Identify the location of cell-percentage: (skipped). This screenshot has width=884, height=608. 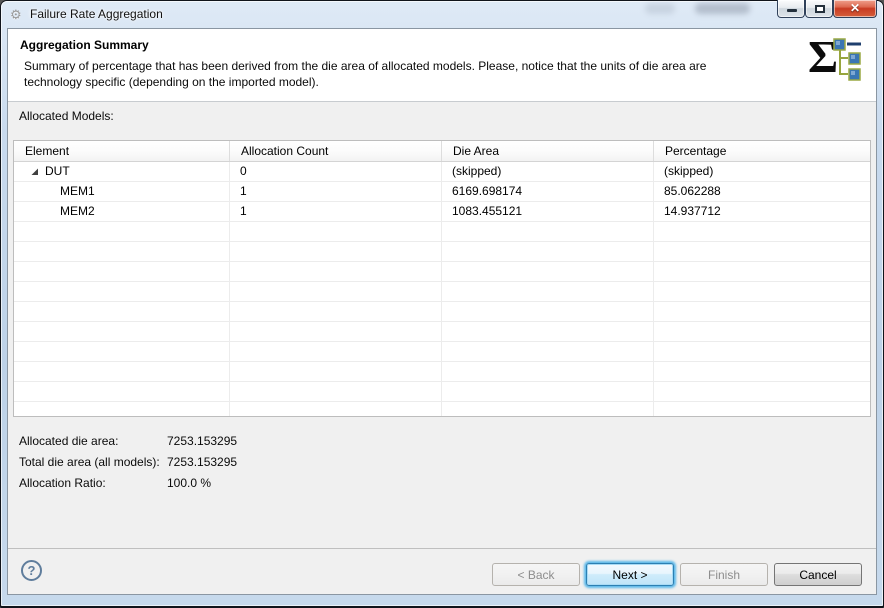
(689, 171).